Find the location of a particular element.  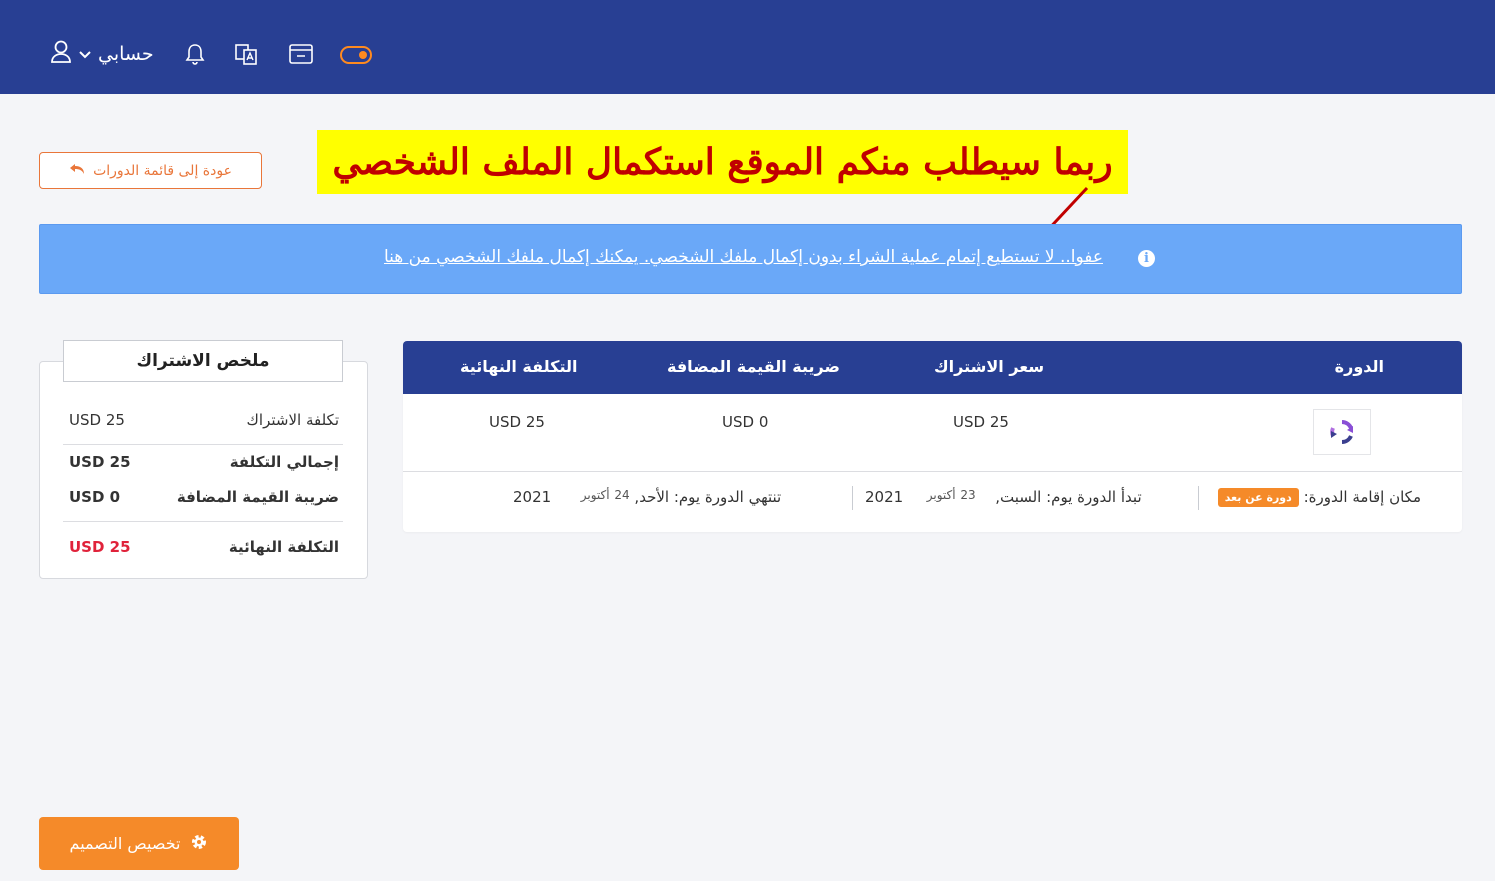

header-final-cost: التكلفة النهائية is located at coordinates (519, 366).